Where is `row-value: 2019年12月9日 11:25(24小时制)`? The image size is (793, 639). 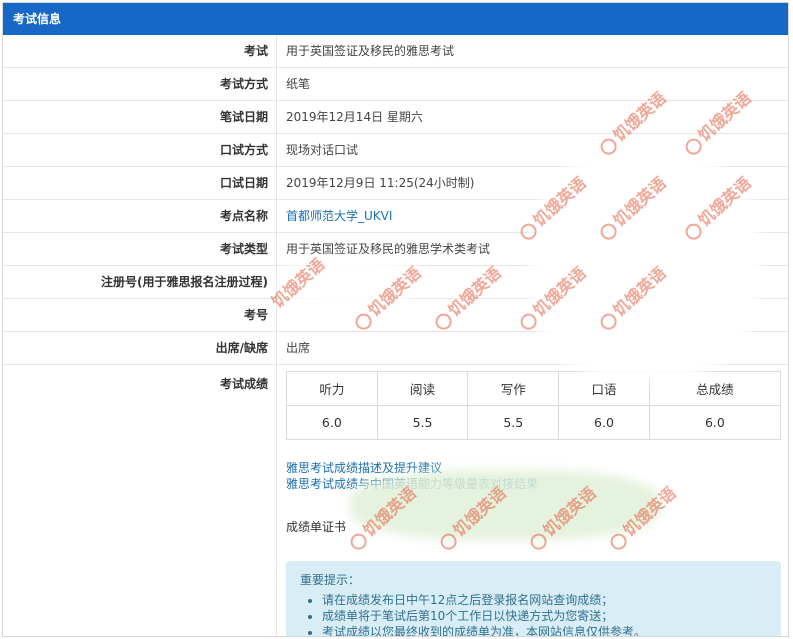
row-value: 2019年12月9日 11:25(24小时制) is located at coordinates (380, 183).